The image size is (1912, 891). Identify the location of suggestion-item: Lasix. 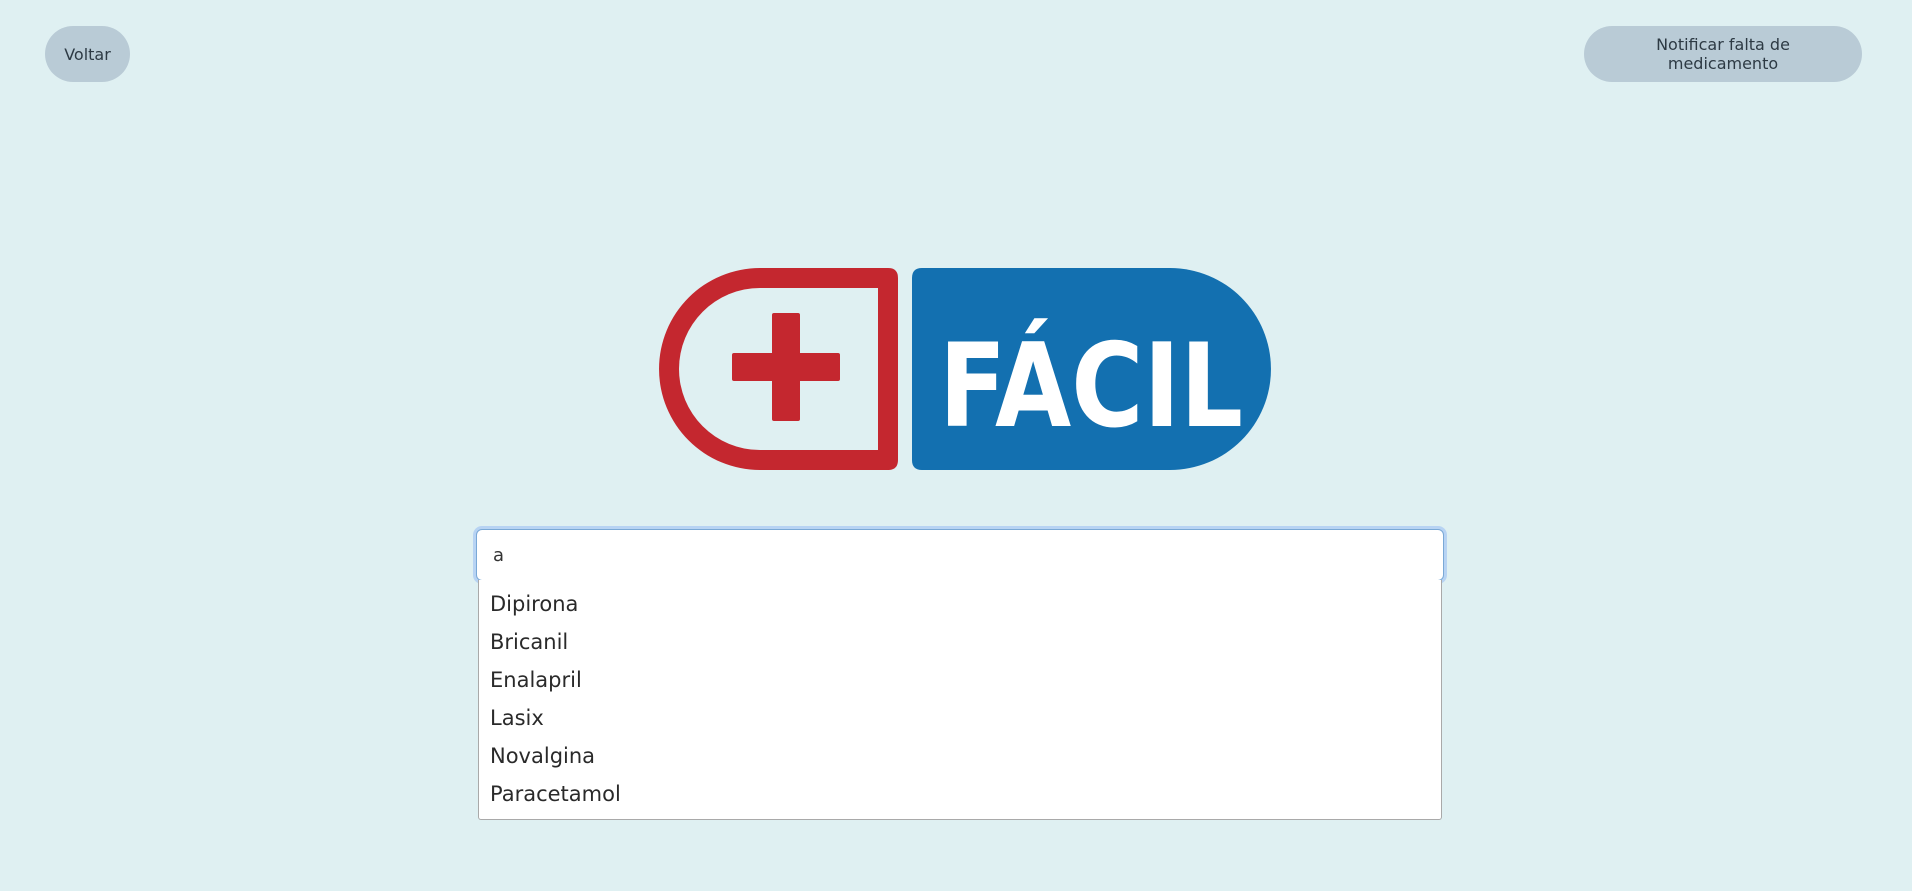
(960, 718).